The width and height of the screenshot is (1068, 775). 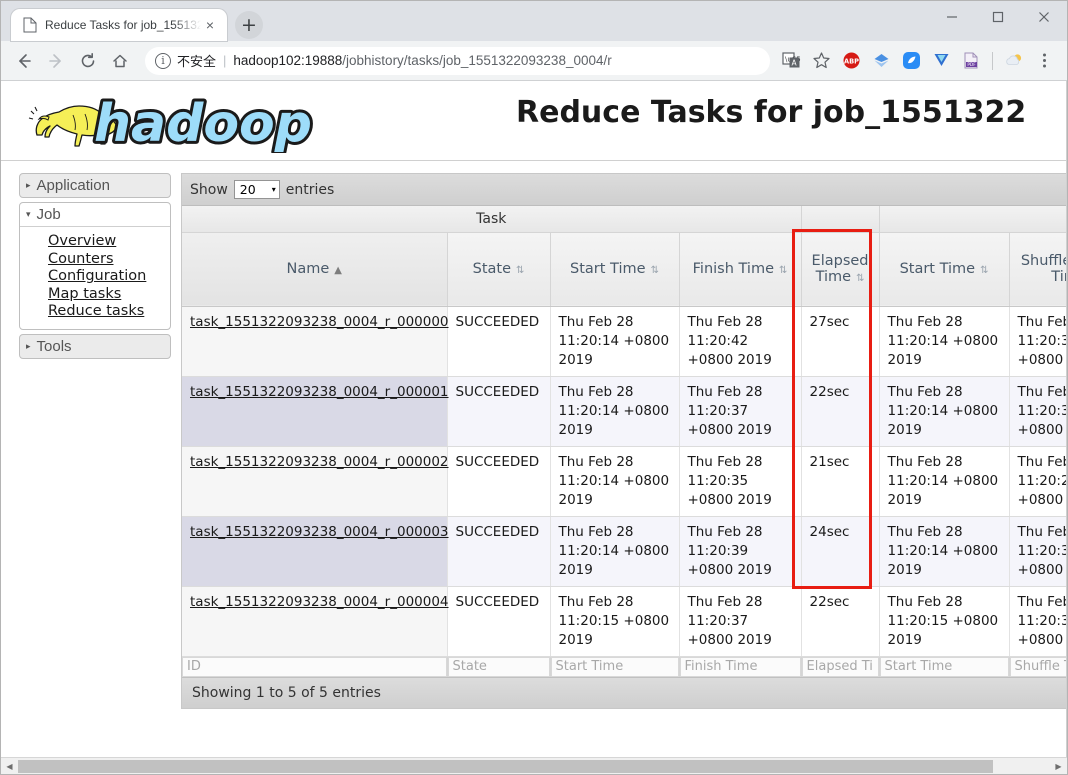 I want to click on blue-diamond-extension-icon, so click(x=881, y=61).